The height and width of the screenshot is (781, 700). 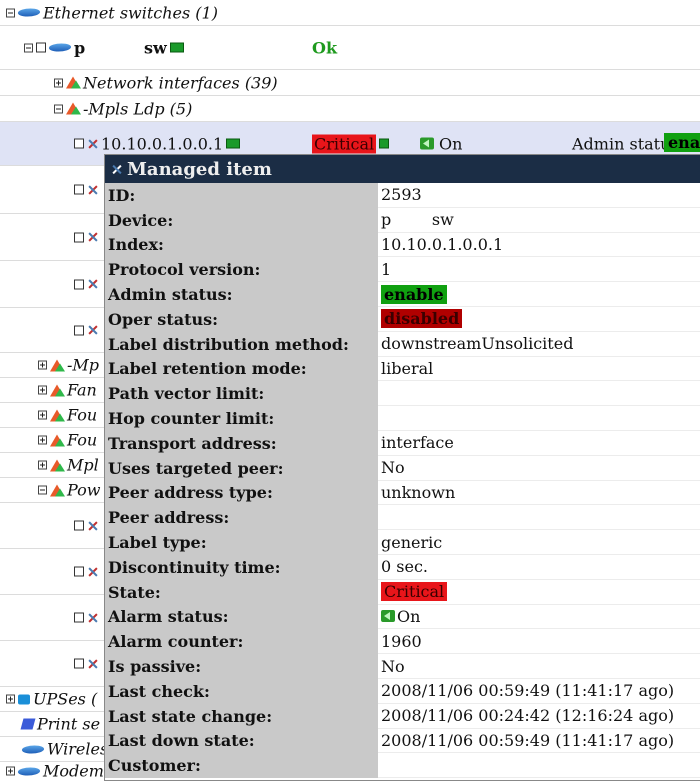 What do you see at coordinates (82, 390) in the screenshot?
I see `tree-label: Fan` at bounding box center [82, 390].